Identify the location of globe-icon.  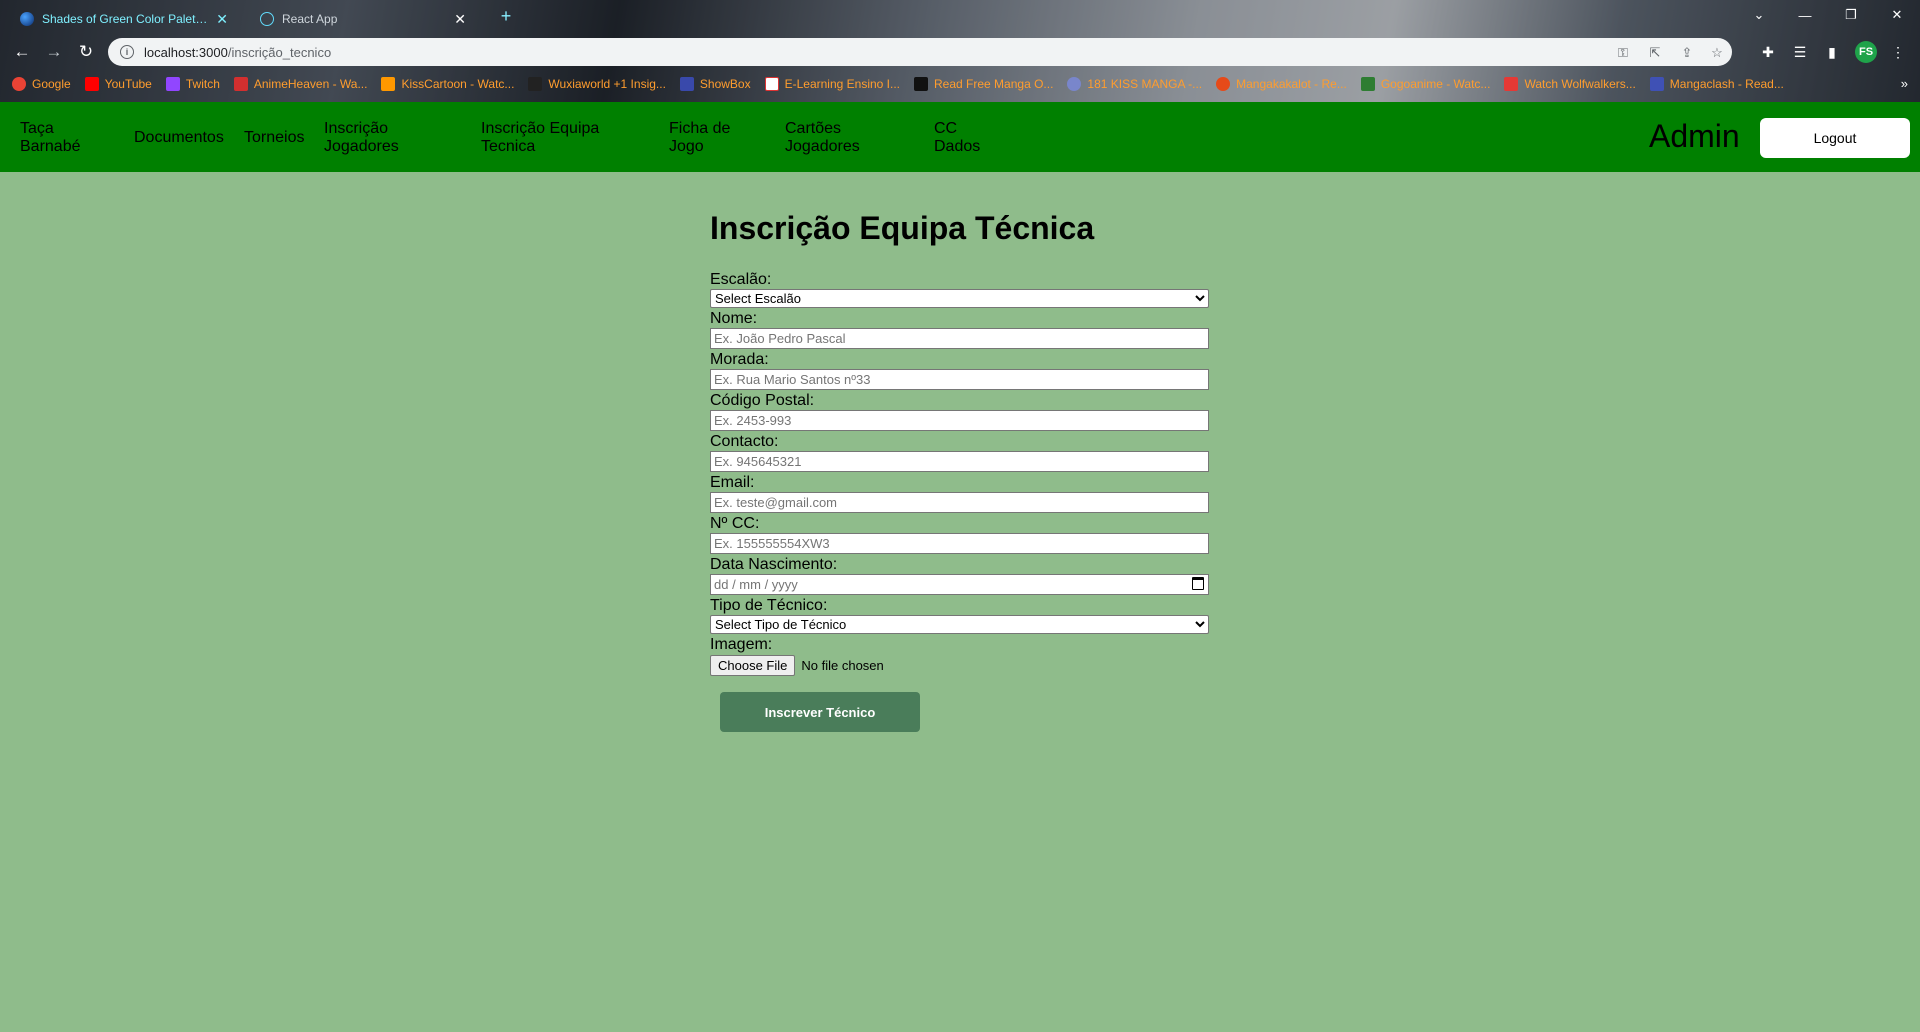
(27, 19).